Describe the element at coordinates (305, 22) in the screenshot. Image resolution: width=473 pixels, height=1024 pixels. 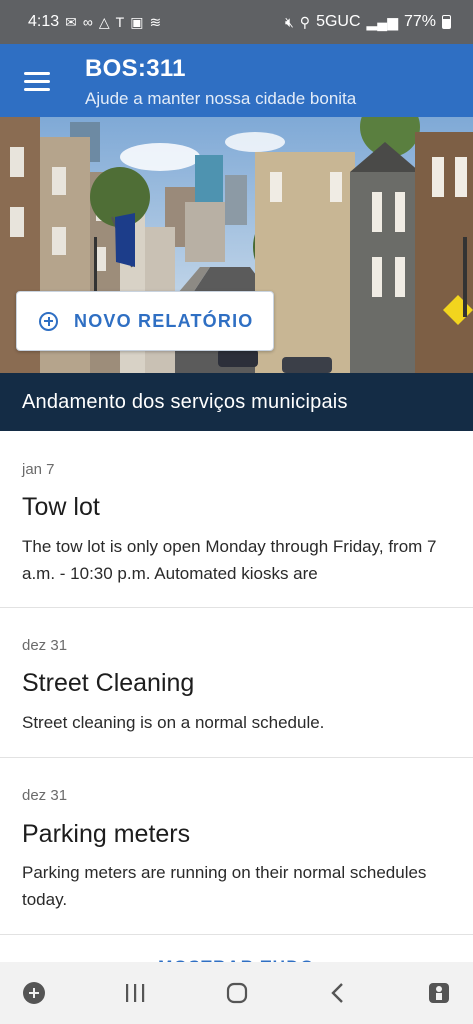
I see `location-icon: ⚲` at that location.